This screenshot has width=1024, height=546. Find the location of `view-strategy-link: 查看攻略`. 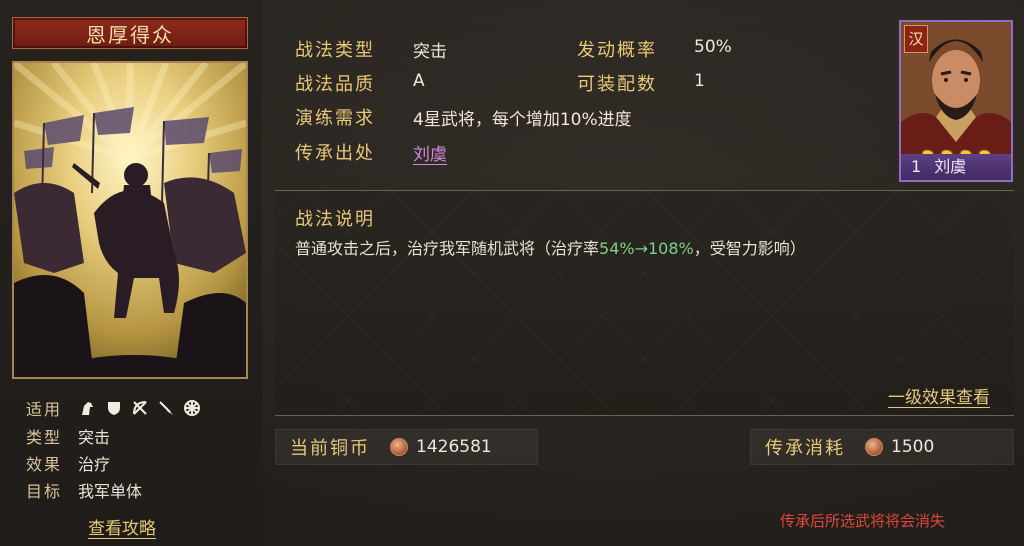

view-strategy-link: 查看攻略 is located at coordinates (122, 526).